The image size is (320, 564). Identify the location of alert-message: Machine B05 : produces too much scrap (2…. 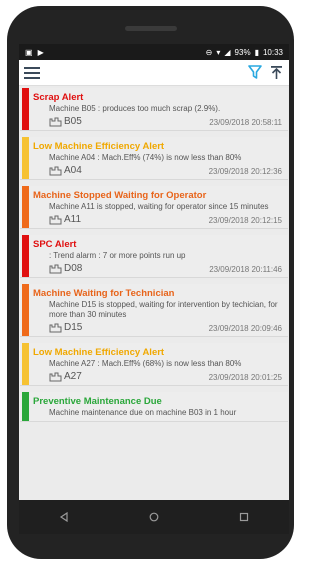
(135, 108).